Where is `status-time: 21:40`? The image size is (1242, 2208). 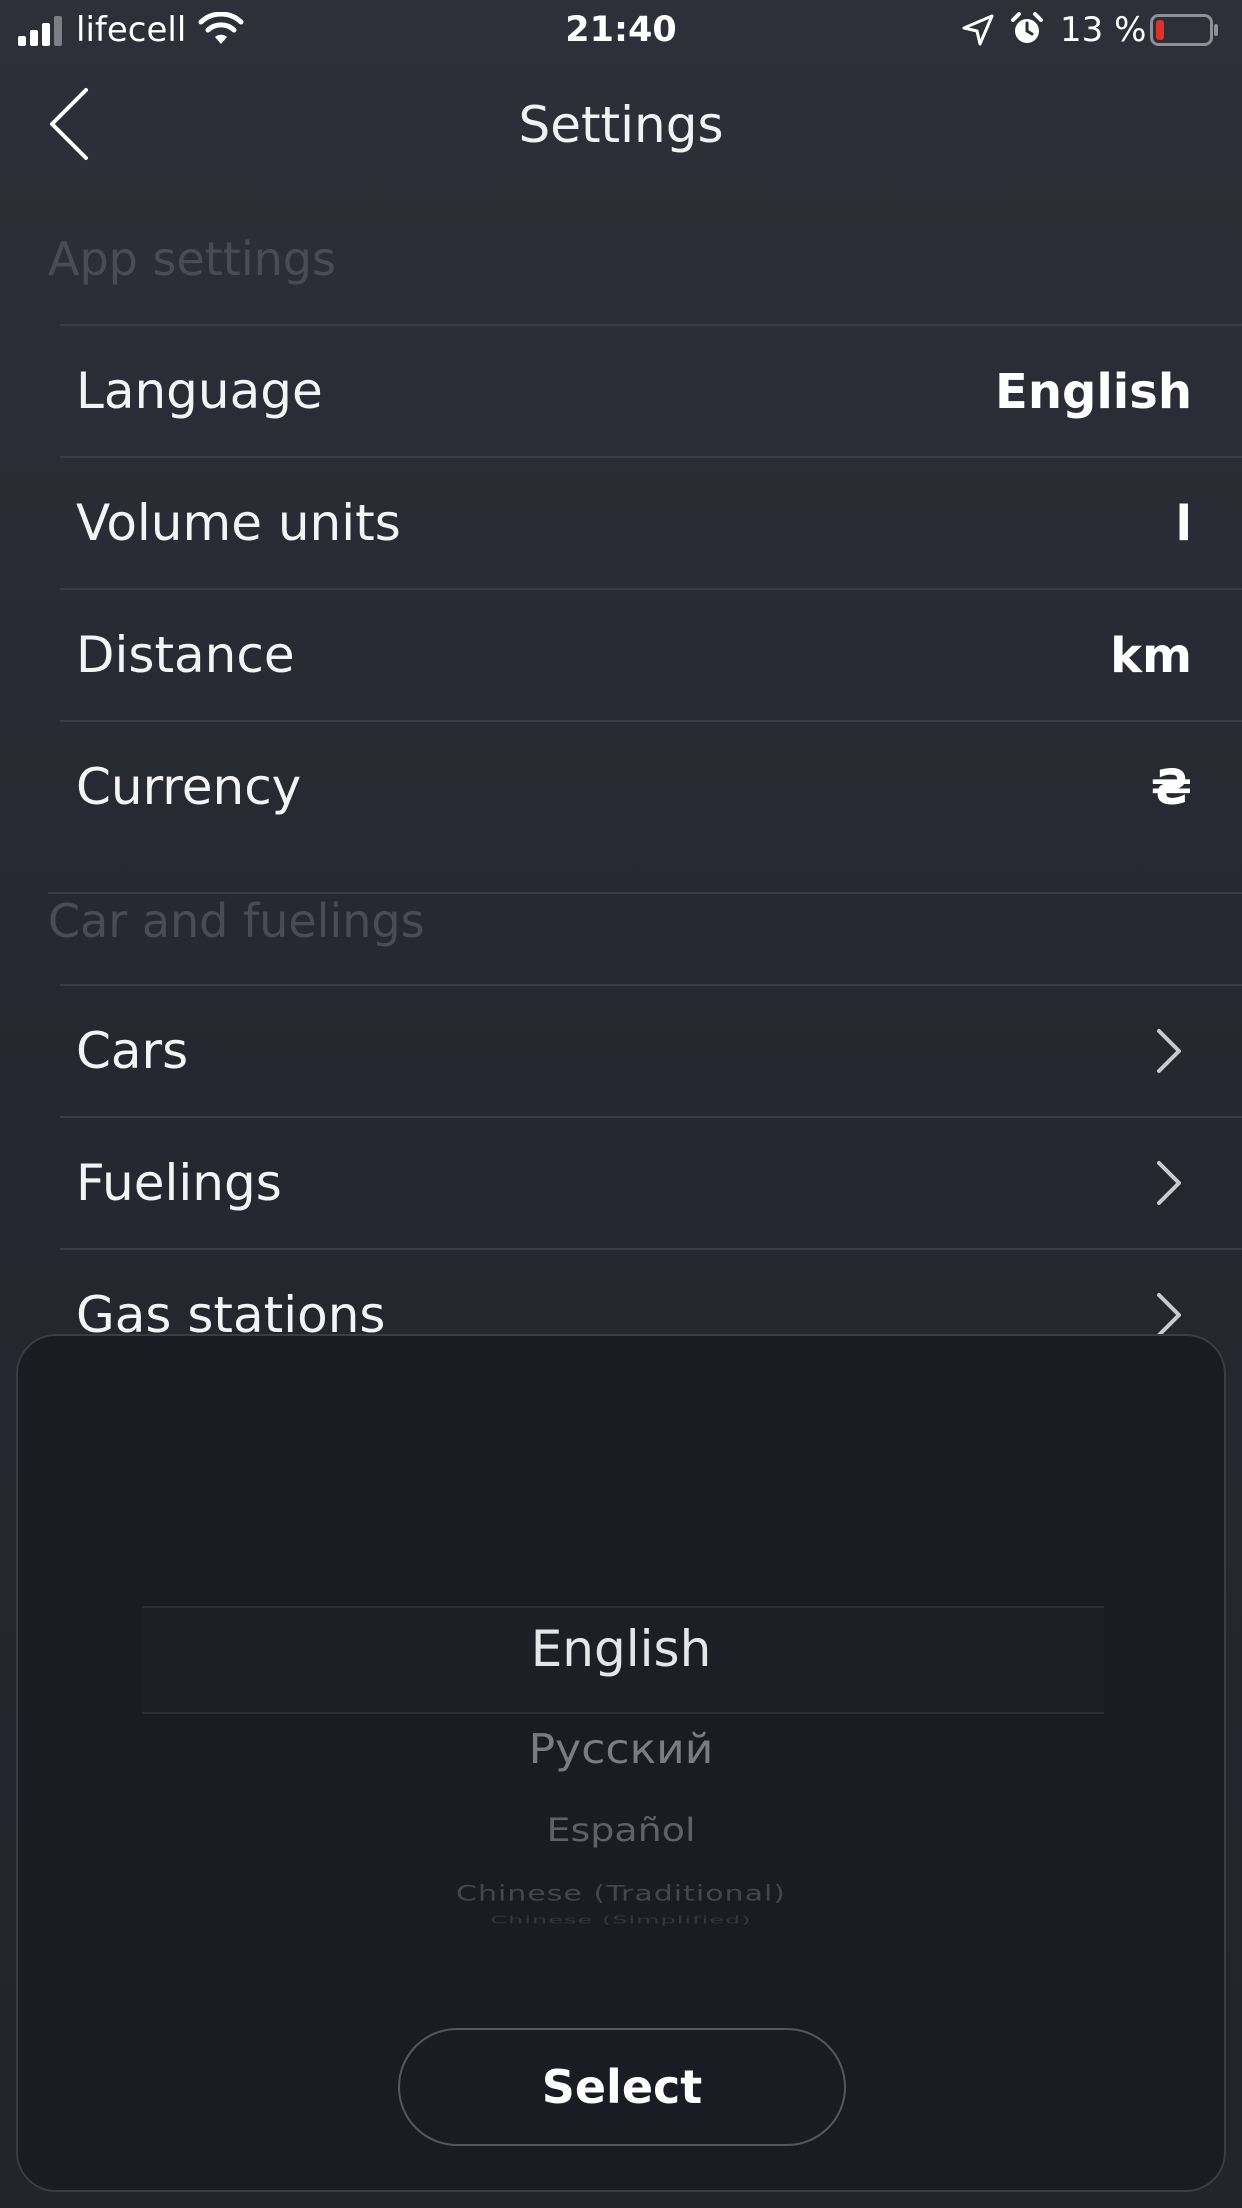
status-time: 21:40 is located at coordinates (621, 30).